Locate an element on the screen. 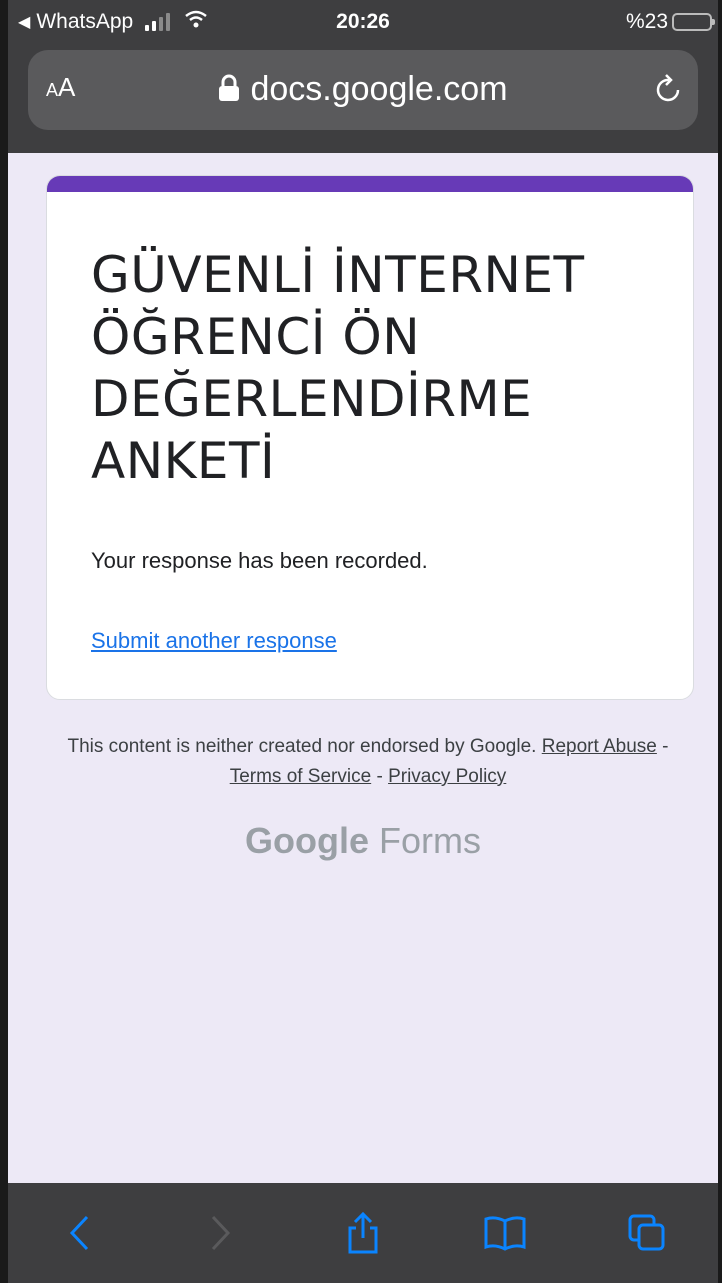 The height and width of the screenshot is (1283, 722). url-display: docs.google.com is located at coordinates (363, 90).